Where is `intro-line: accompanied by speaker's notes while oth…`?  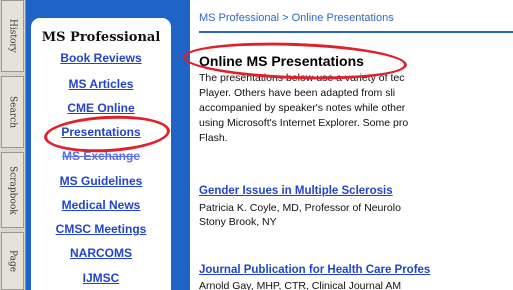
intro-line: accompanied by speaker's notes while oth… is located at coordinates (302, 108).